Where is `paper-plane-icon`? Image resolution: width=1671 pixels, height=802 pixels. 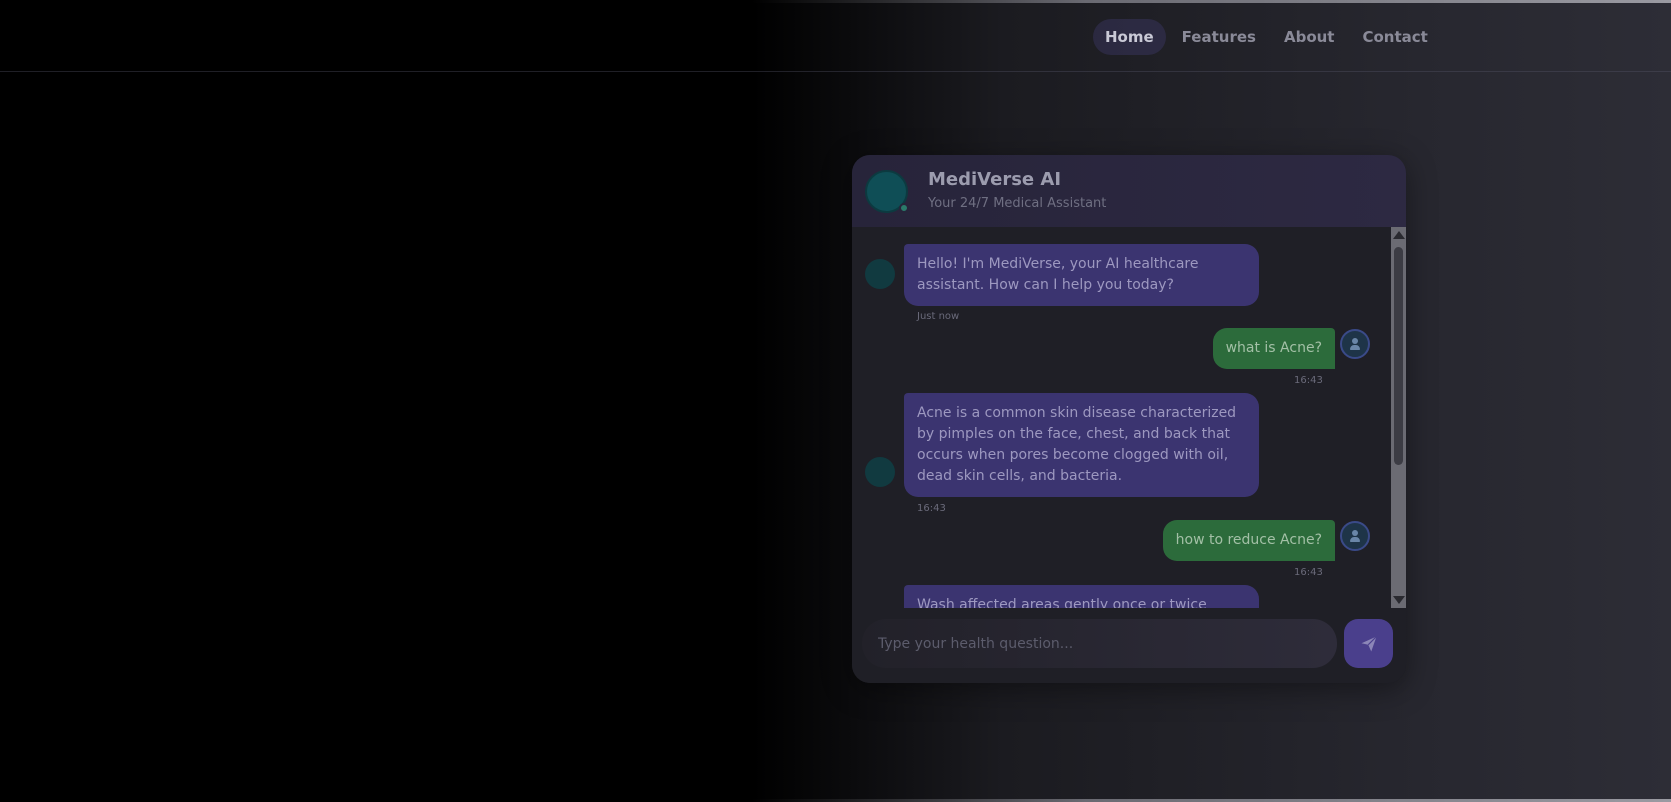 paper-plane-icon is located at coordinates (1369, 643).